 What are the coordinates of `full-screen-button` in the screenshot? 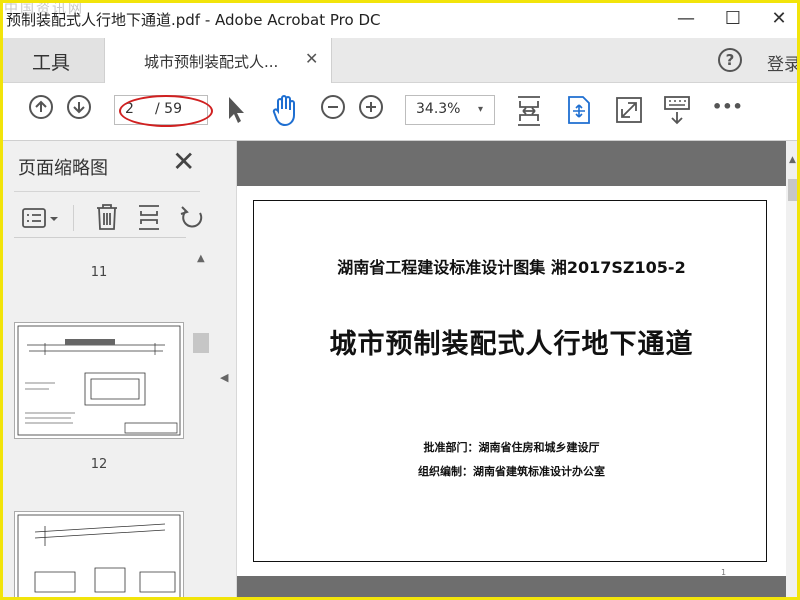 It's located at (629, 112).